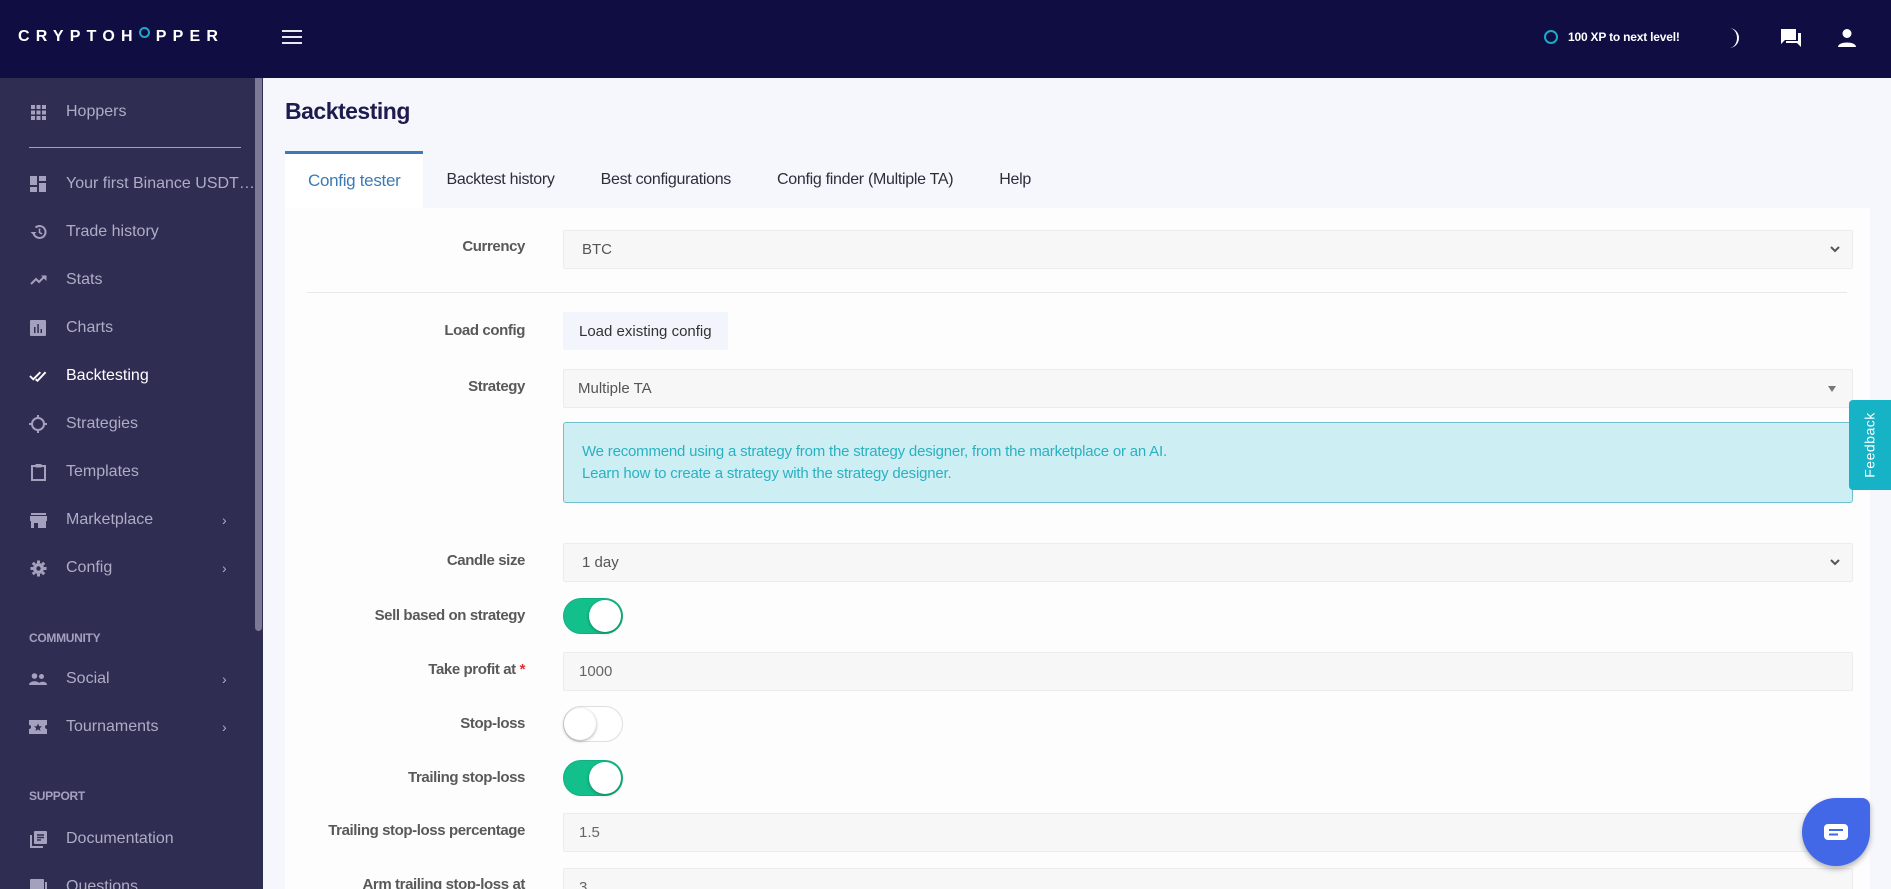 This screenshot has width=1891, height=889. What do you see at coordinates (1847, 38) in the screenshot?
I see `user-icon` at bounding box center [1847, 38].